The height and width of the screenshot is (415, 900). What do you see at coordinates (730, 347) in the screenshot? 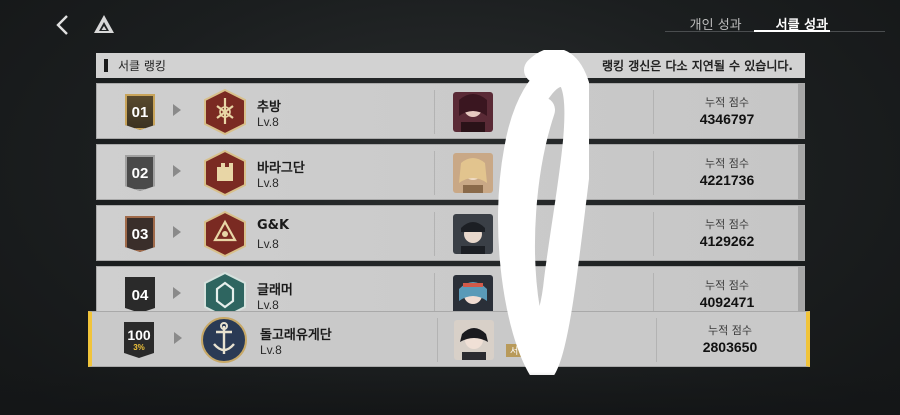
I see `cumulative-score: 2803650` at bounding box center [730, 347].